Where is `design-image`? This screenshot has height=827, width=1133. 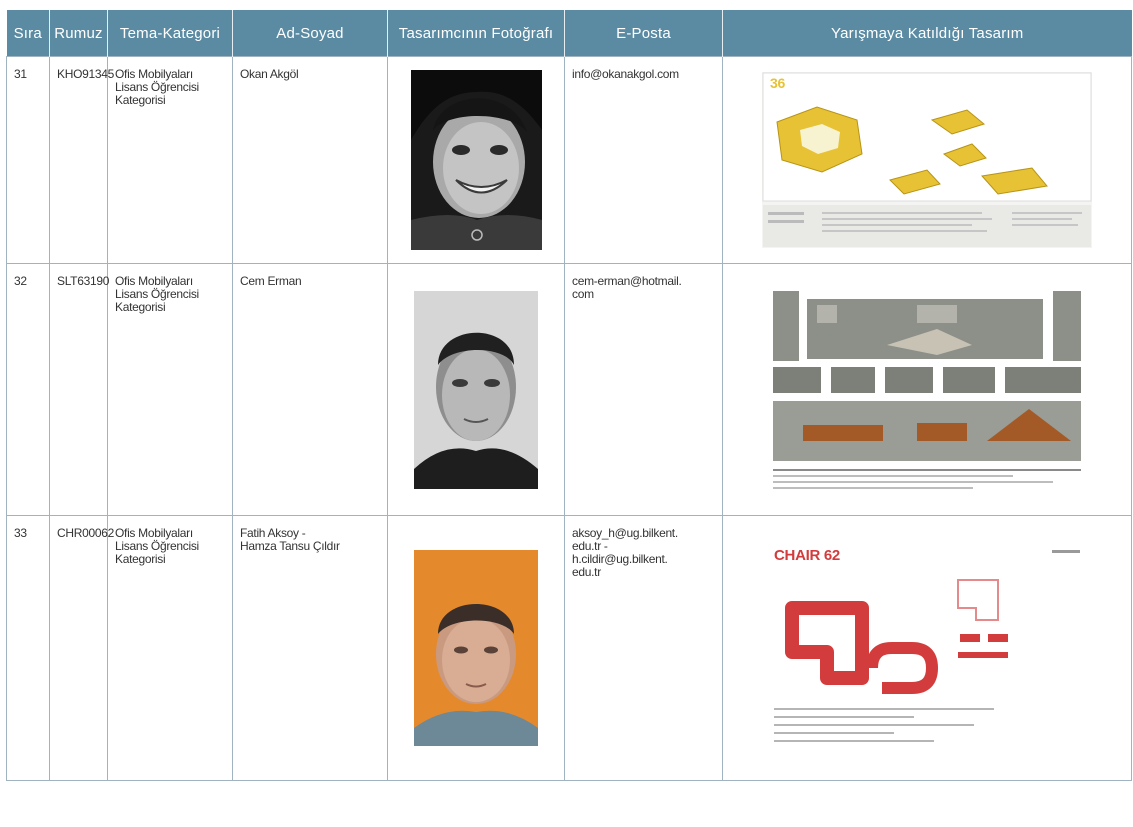
design-image is located at coordinates (927, 389).